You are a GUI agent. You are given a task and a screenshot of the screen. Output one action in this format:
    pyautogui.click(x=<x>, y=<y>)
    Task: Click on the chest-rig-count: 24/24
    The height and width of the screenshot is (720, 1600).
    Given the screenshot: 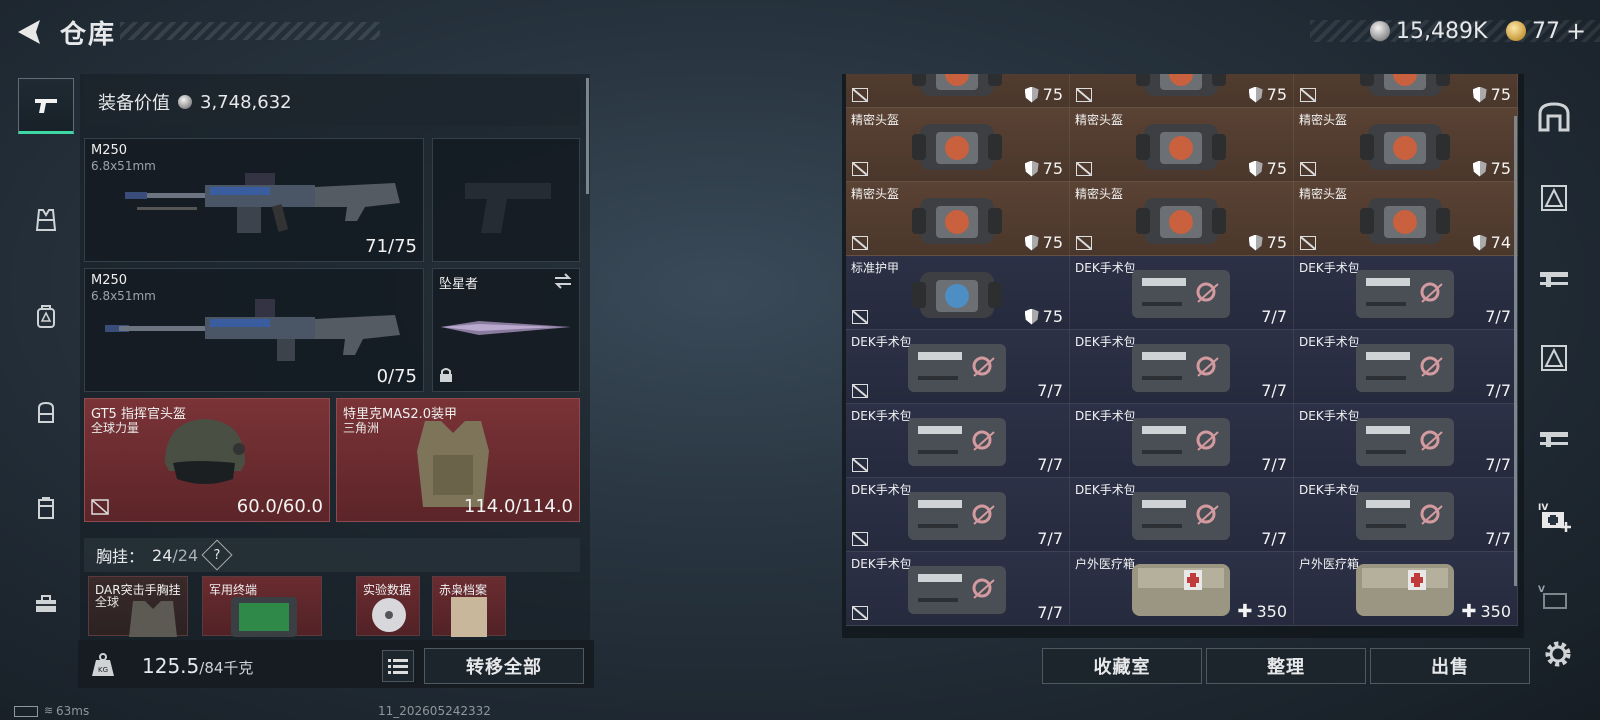 What is the action you would take?
    pyautogui.click(x=175, y=555)
    